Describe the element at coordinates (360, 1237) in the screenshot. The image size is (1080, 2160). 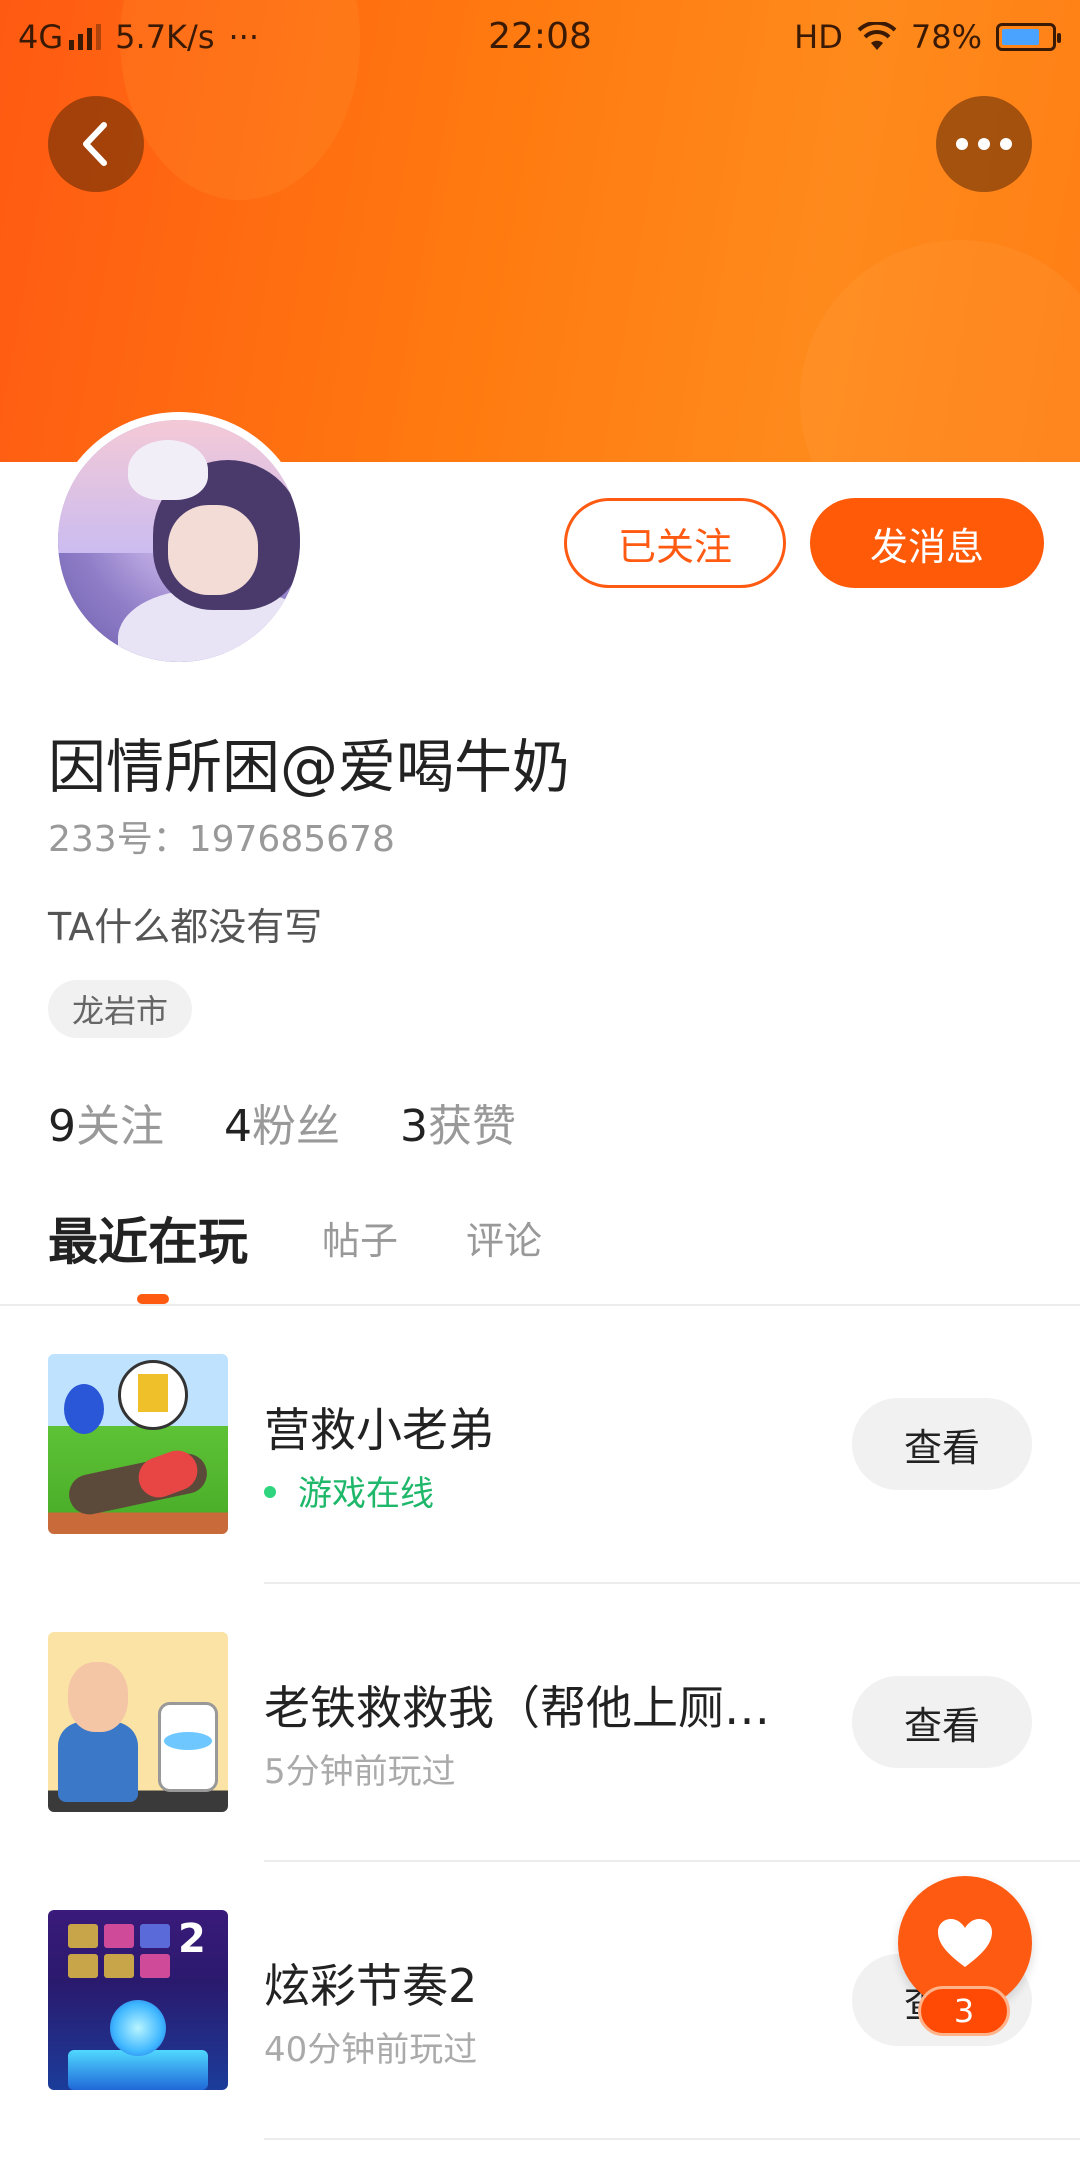
I see `tab-posts: 帖子` at that location.